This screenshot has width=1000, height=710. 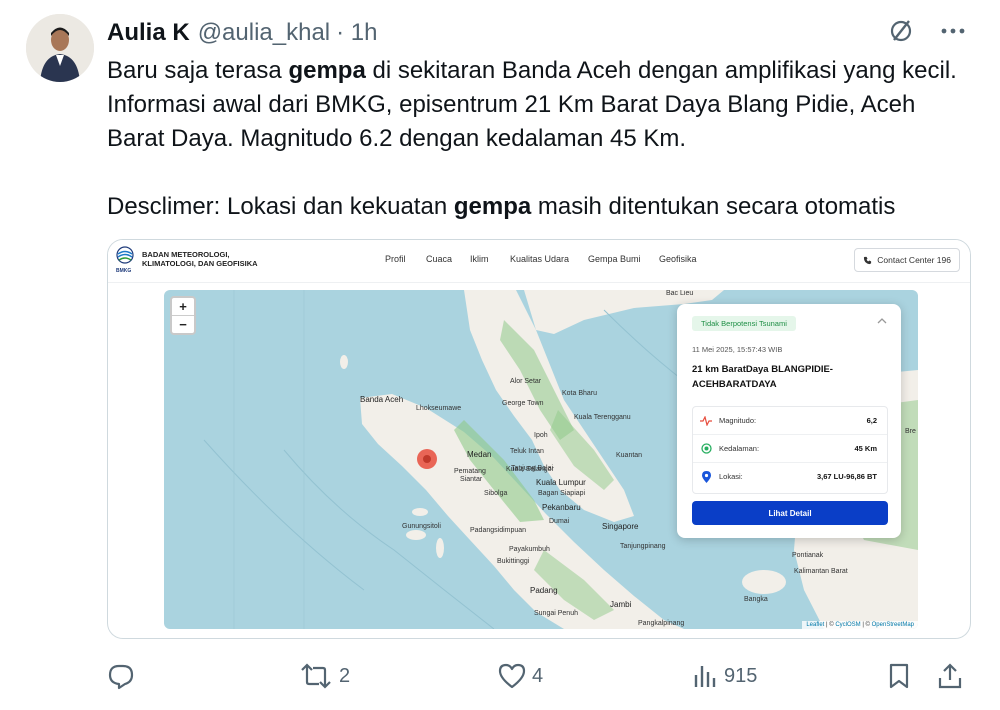 What do you see at coordinates (706, 476) in the screenshot?
I see `pin-icon` at bounding box center [706, 476].